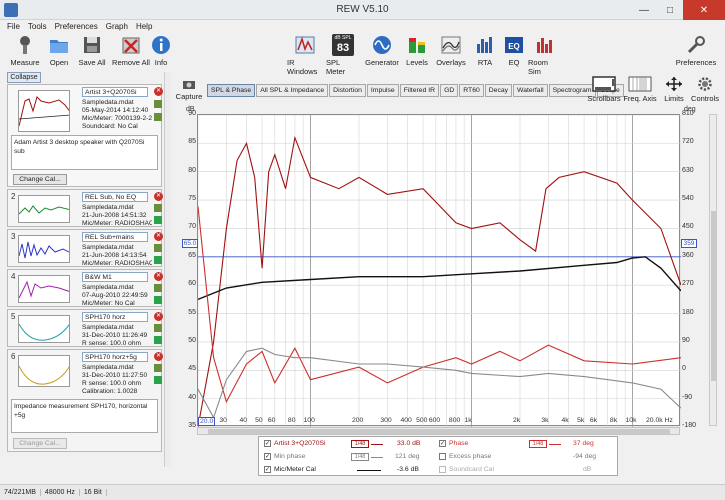  What do you see at coordinates (382, 50) in the screenshot?
I see `generator-button: Generator` at bounding box center [382, 50].